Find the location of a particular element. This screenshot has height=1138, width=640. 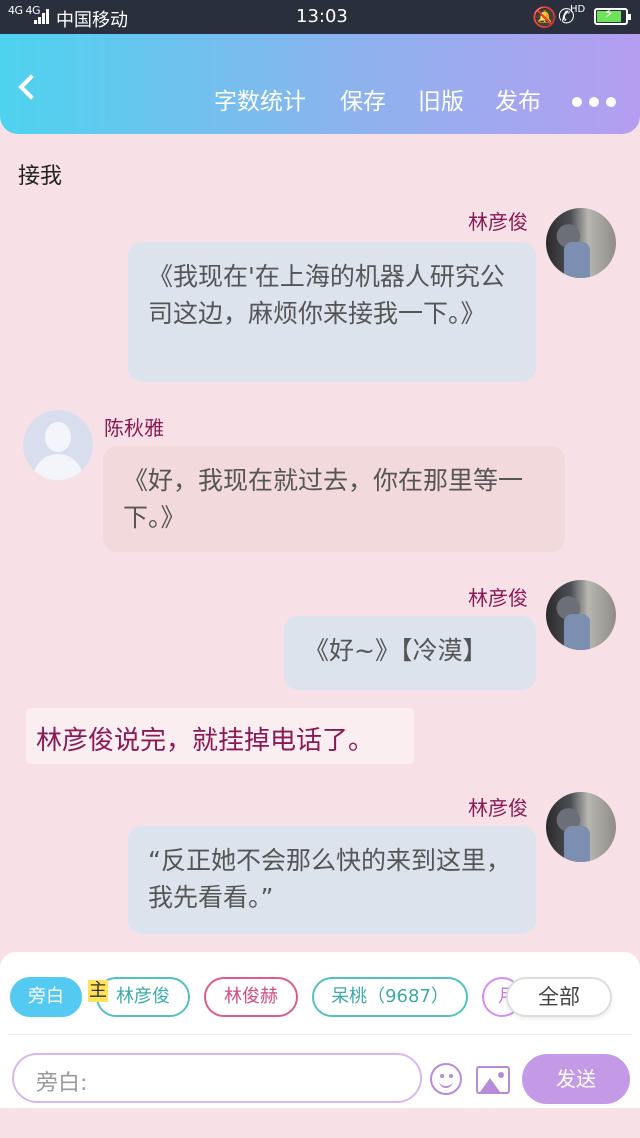

narration-text: 林彦俊说完，就挂掉电话了。 is located at coordinates (220, 736).